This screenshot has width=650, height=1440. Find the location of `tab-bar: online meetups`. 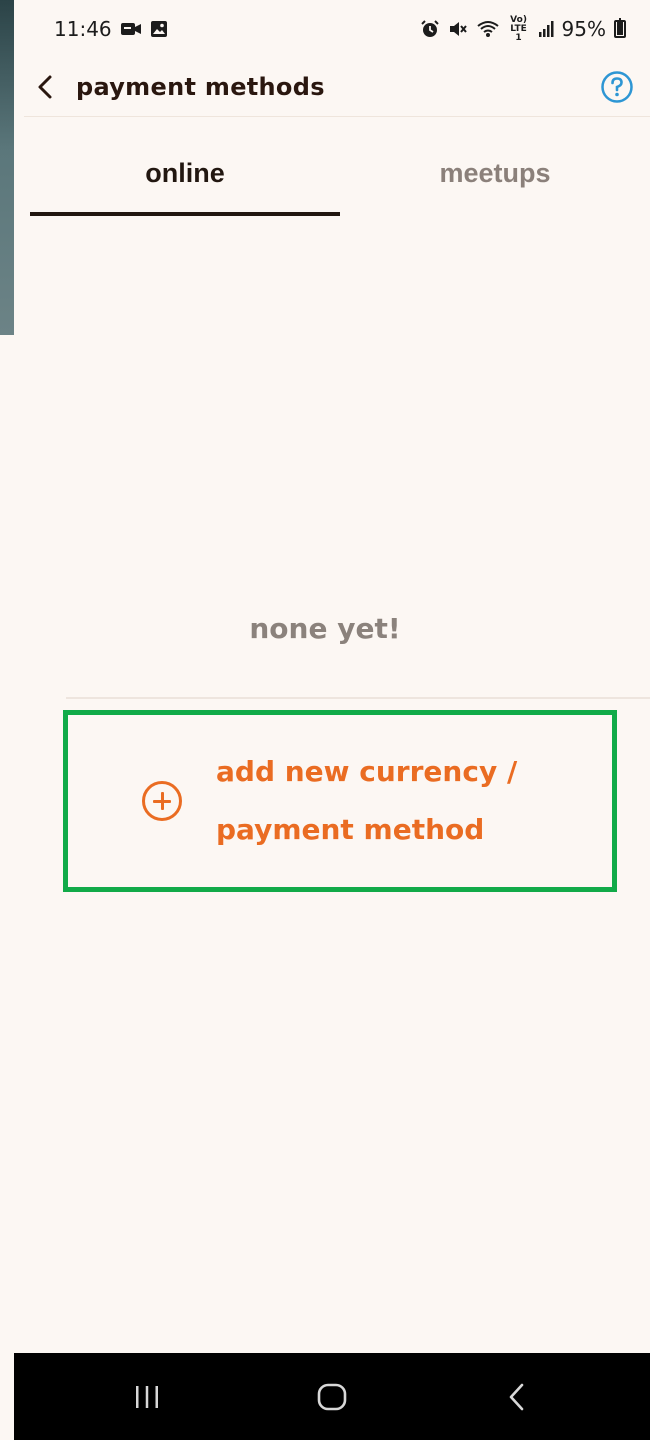

tab-bar: online meetups is located at coordinates (340, 178).